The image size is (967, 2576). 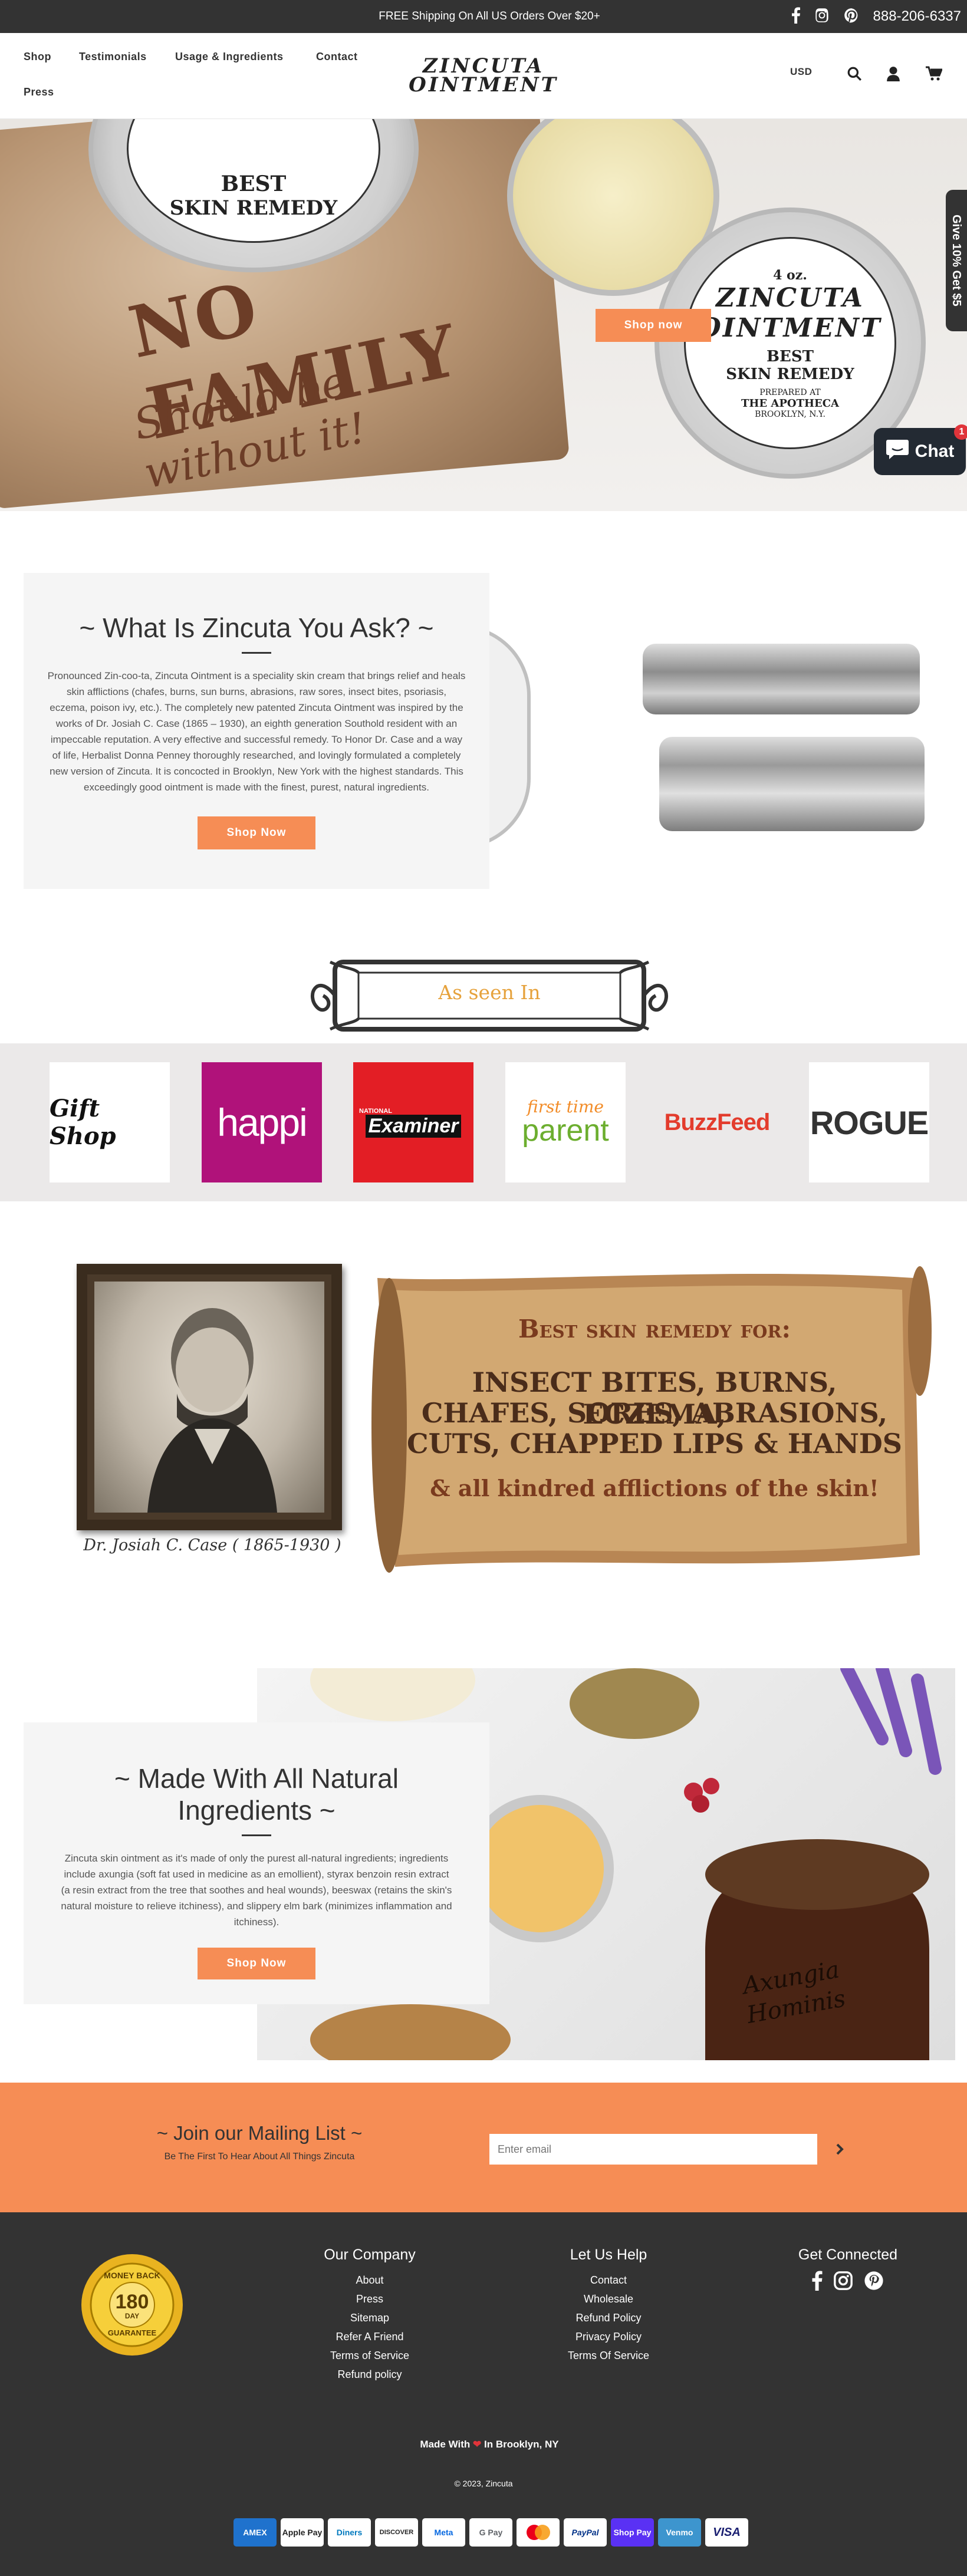 What do you see at coordinates (413, 1122) in the screenshot?
I see `press-logo-examiner: NATIONAL Examiner` at bounding box center [413, 1122].